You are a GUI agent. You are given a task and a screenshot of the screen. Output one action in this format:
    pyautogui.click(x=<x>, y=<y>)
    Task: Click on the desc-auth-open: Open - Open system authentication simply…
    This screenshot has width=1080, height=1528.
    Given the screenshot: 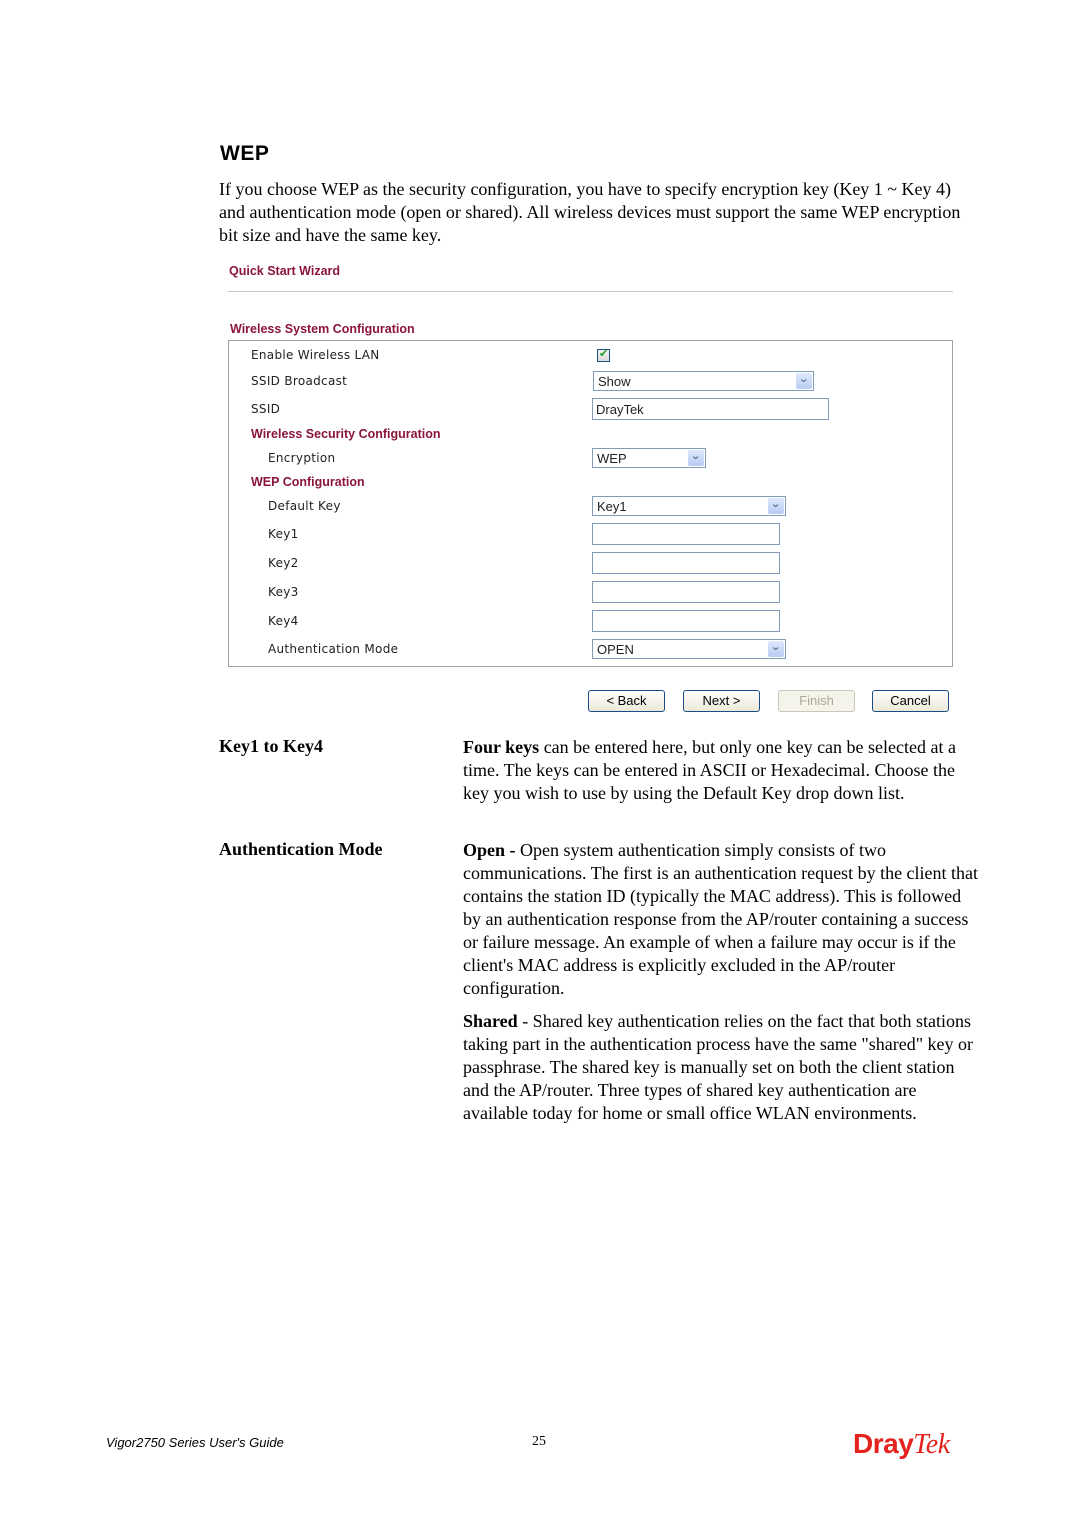 What is the action you would take?
    pyautogui.click(x=723, y=919)
    